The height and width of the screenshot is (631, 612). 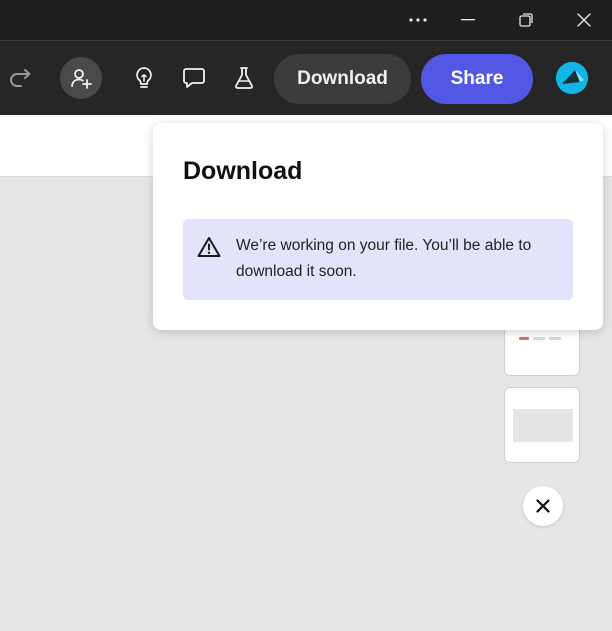 I want to click on restore-icon, so click(x=526, y=20).